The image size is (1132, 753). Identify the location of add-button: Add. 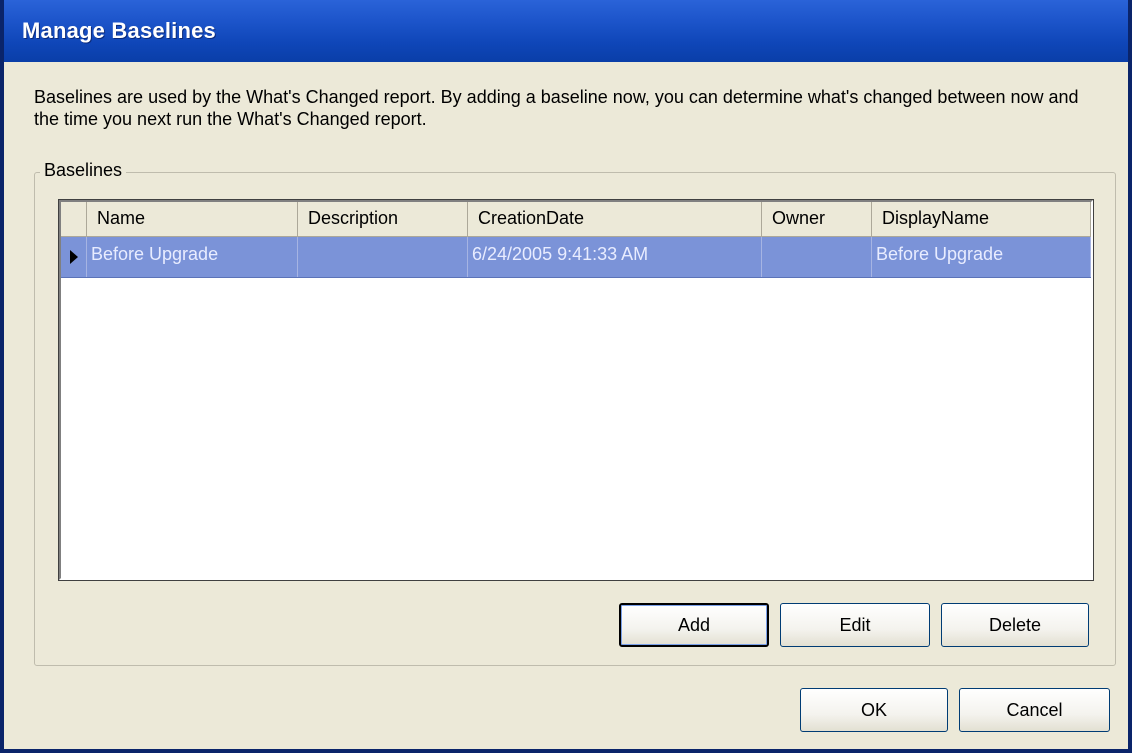
(694, 625).